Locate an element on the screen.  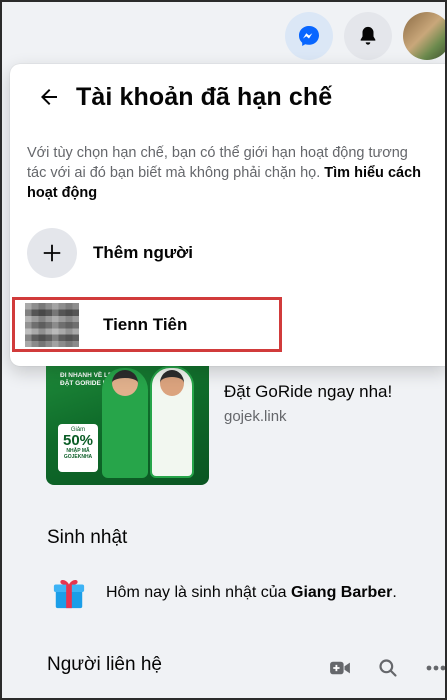
ad-person-right is located at coordinates (172, 422).